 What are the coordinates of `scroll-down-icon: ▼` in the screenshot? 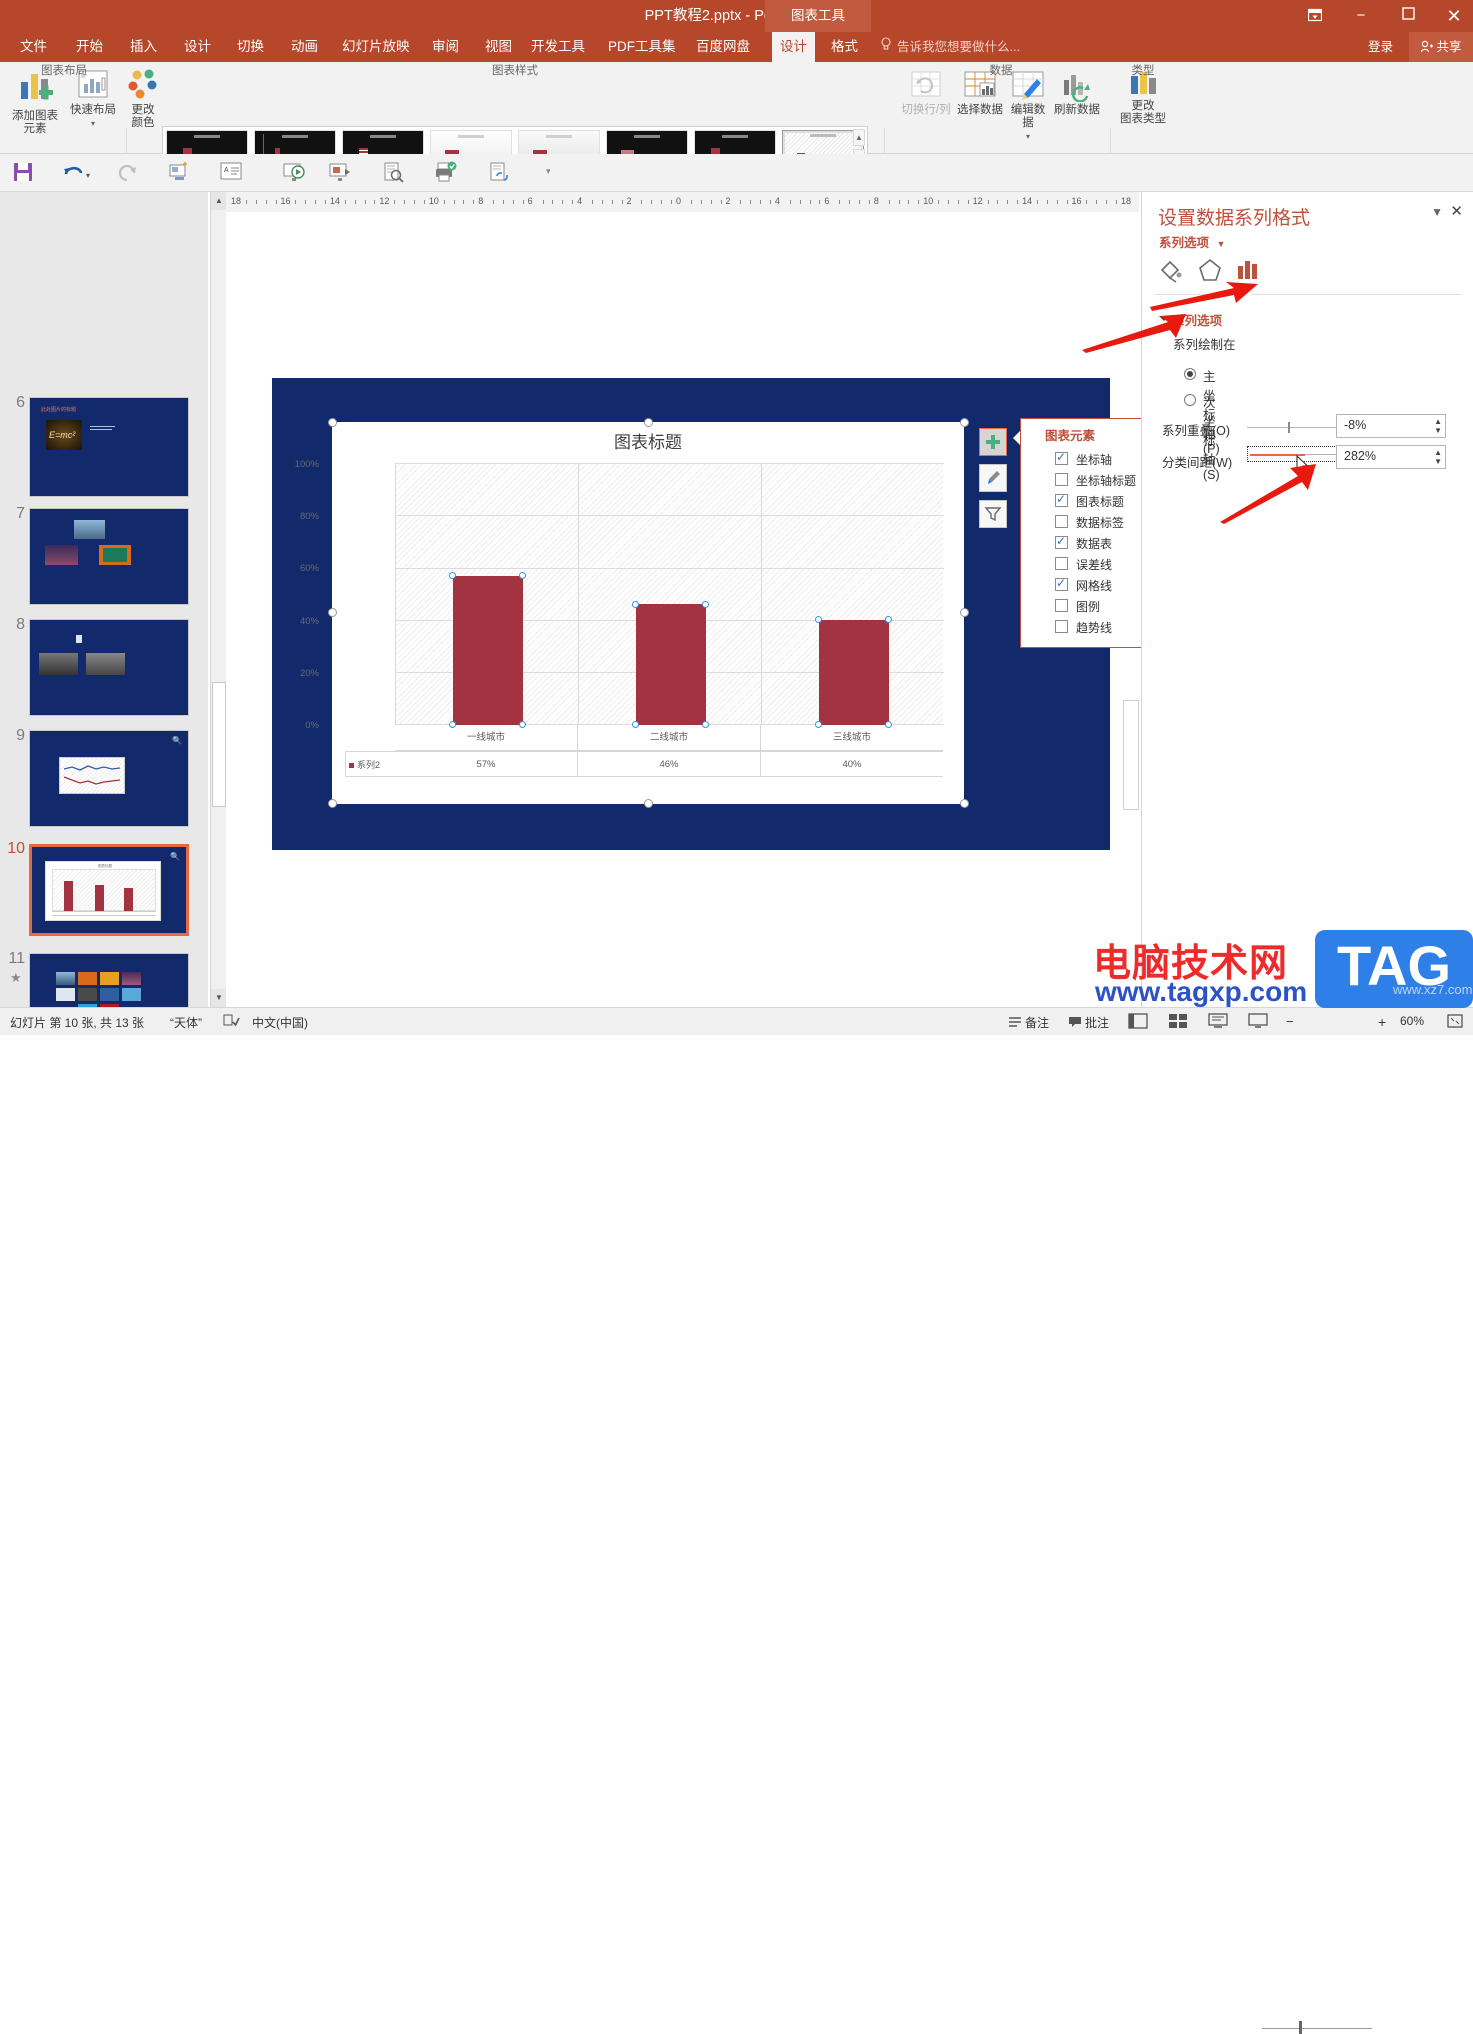 It's located at (219, 998).